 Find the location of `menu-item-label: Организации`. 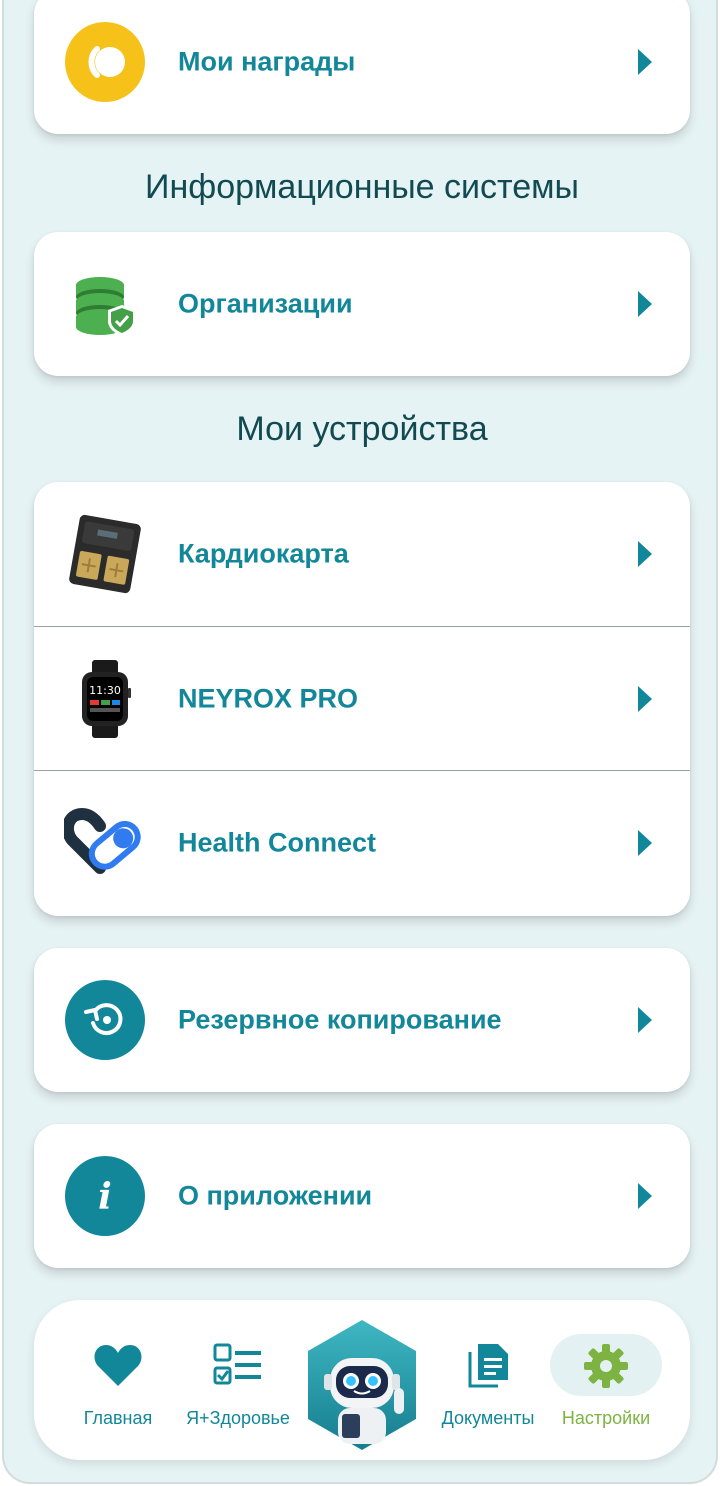

menu-item-label: Организации is located at coordinates (265, 303).